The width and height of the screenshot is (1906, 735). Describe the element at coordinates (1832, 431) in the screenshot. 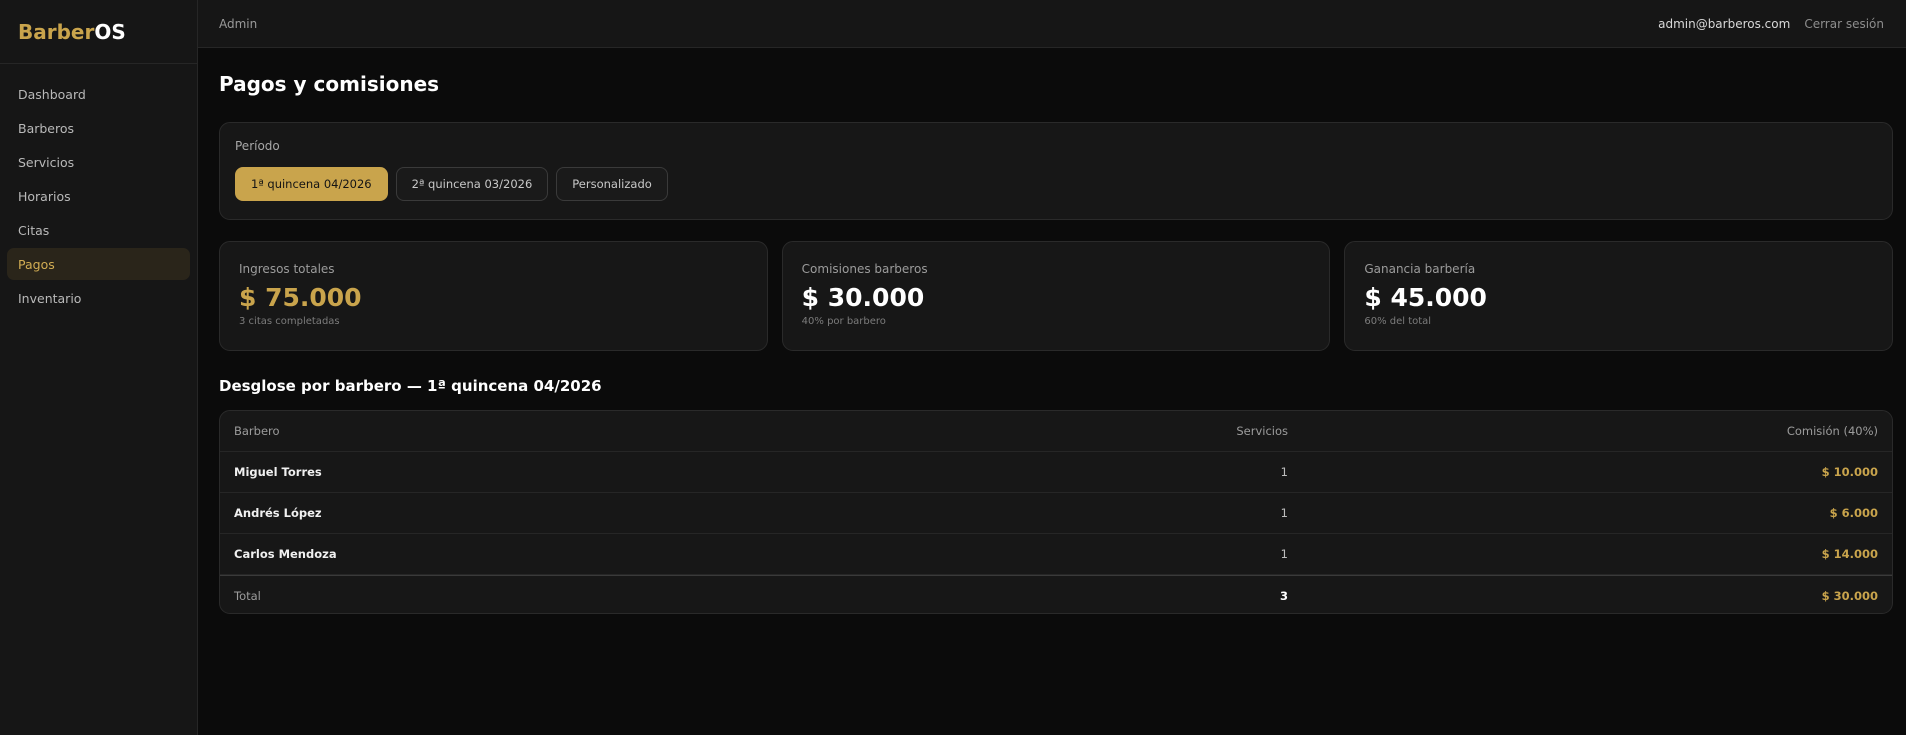

I see `column-header-comision: Comisión (40%)` at that location.